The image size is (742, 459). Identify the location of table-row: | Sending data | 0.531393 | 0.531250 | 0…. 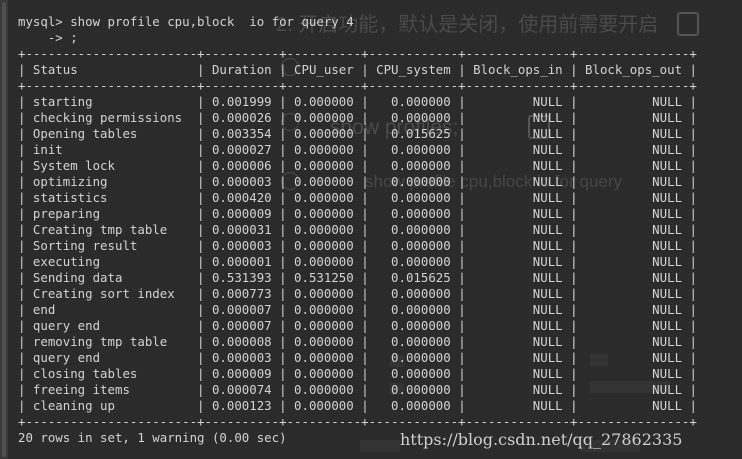
(357, 277).